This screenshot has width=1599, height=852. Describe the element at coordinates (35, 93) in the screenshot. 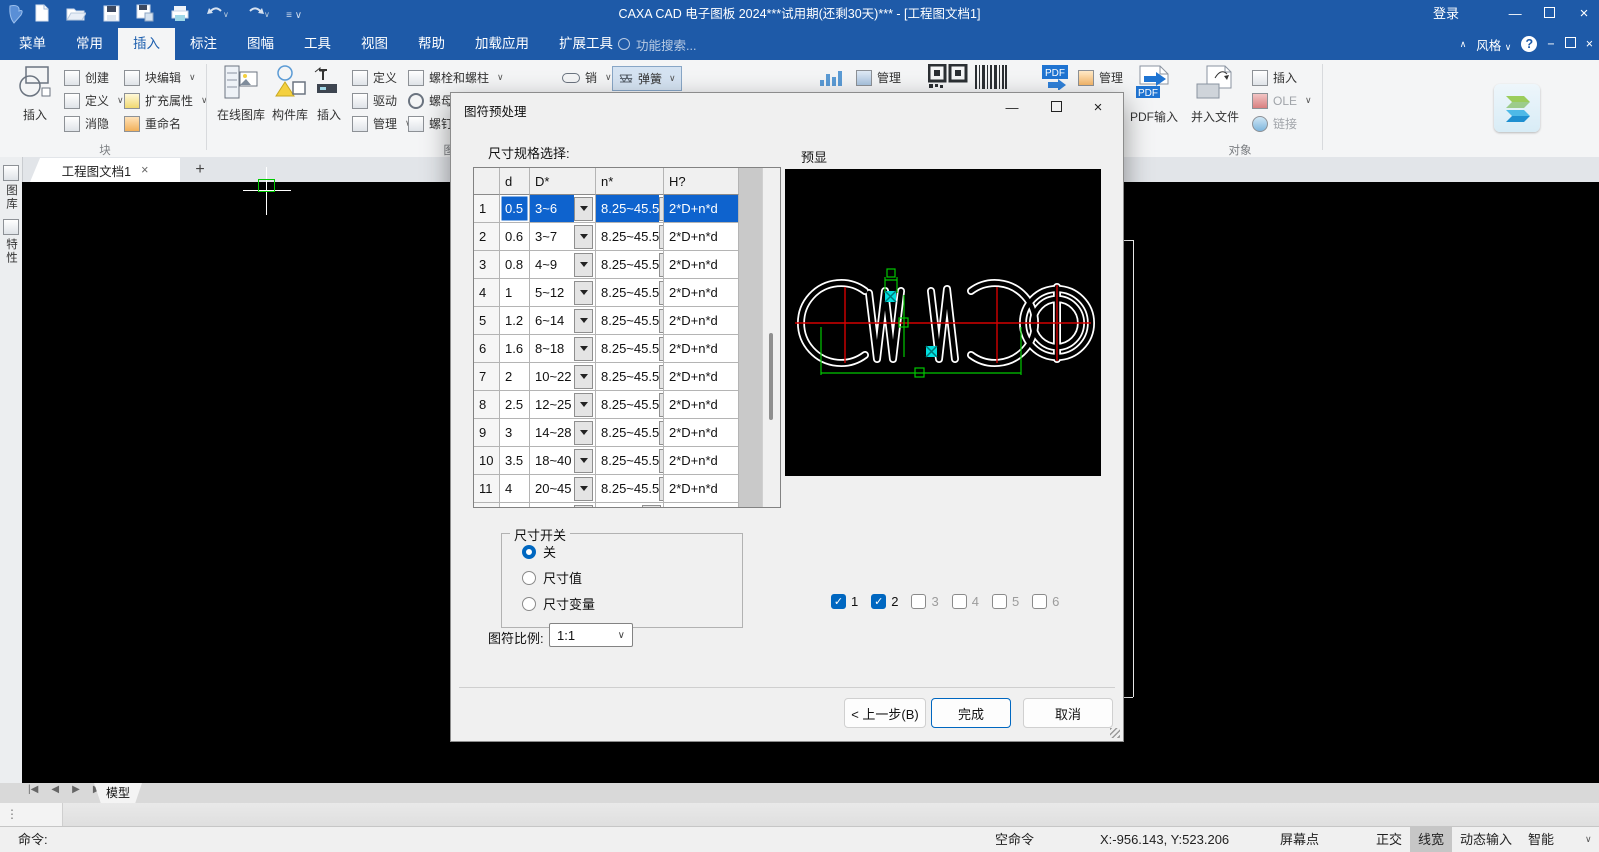

I see `block-insert-button: 插入` at that location.